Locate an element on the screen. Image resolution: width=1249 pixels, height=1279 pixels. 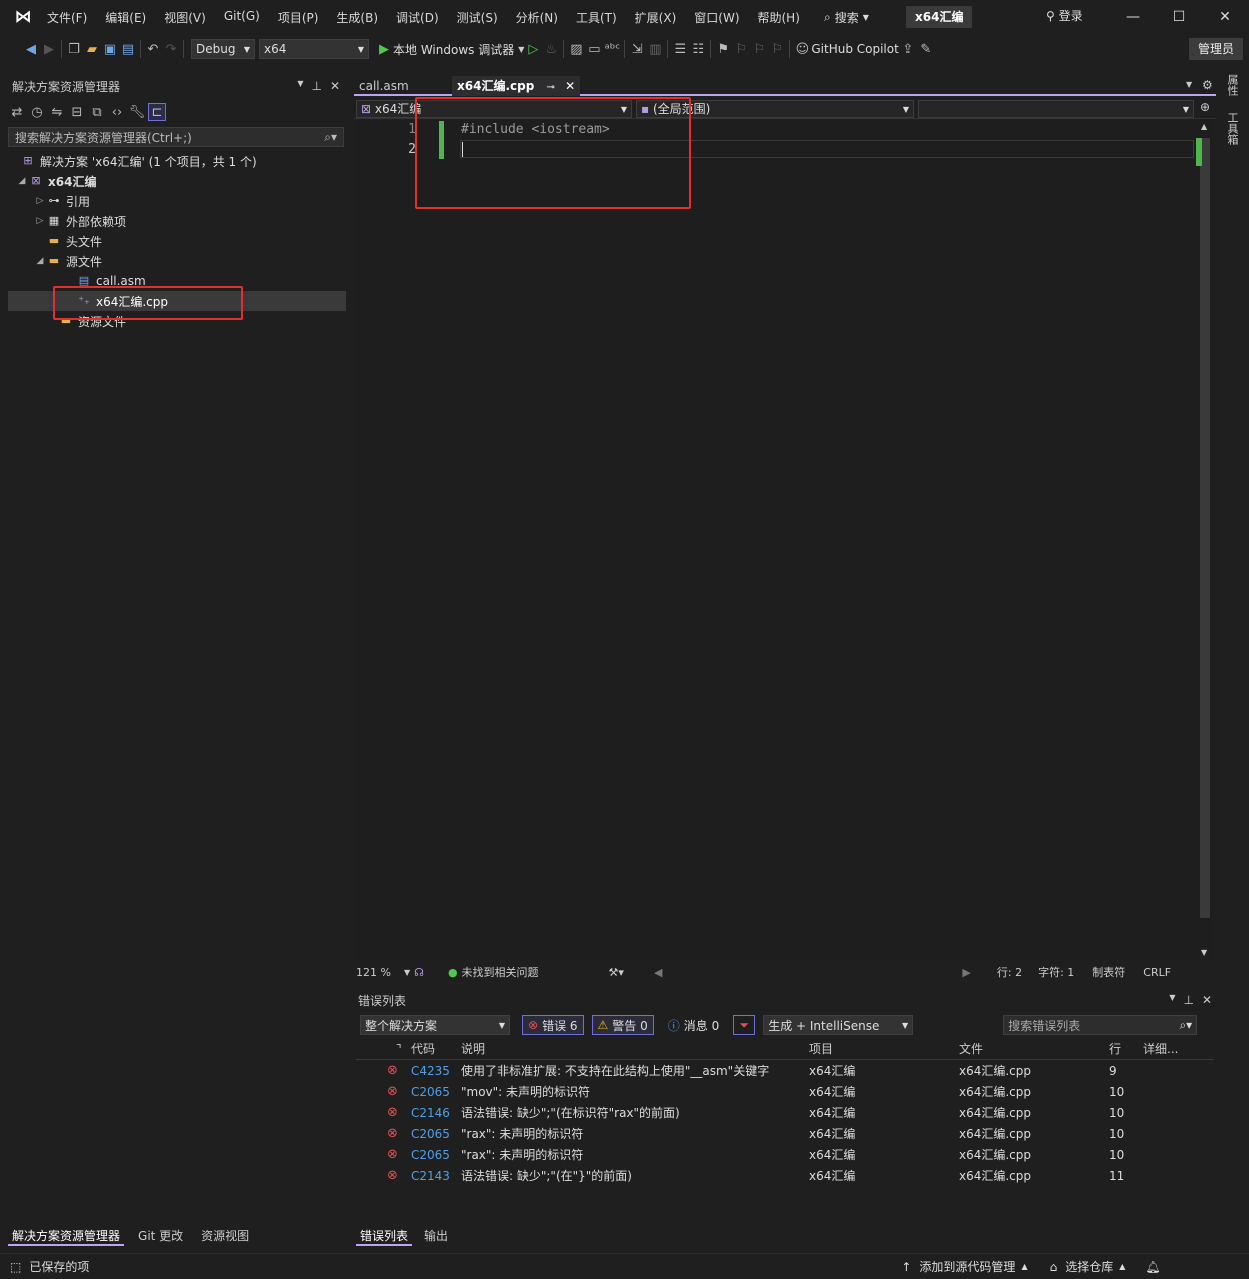
notification-bell-icon: 🔔︎ is located at coordinates (1152, 1267).